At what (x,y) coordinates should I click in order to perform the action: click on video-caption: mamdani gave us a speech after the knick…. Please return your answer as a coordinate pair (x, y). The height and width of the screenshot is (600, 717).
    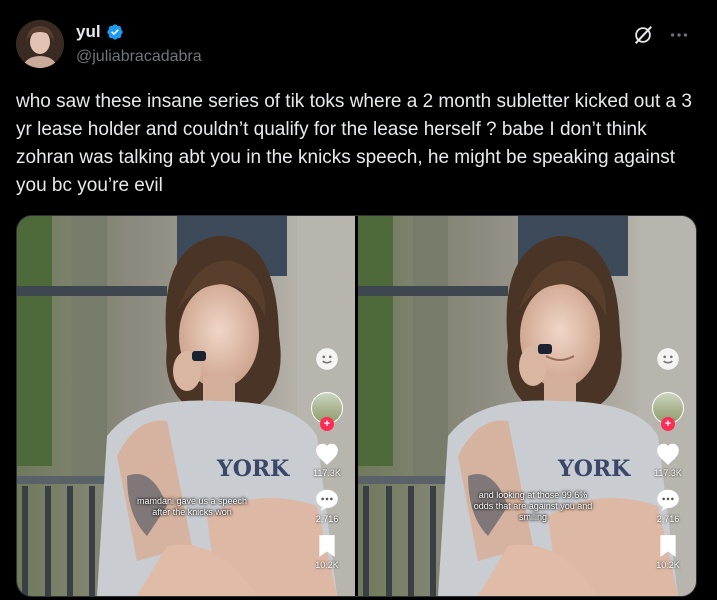
    Looking at the image, I should click on (192, 506).